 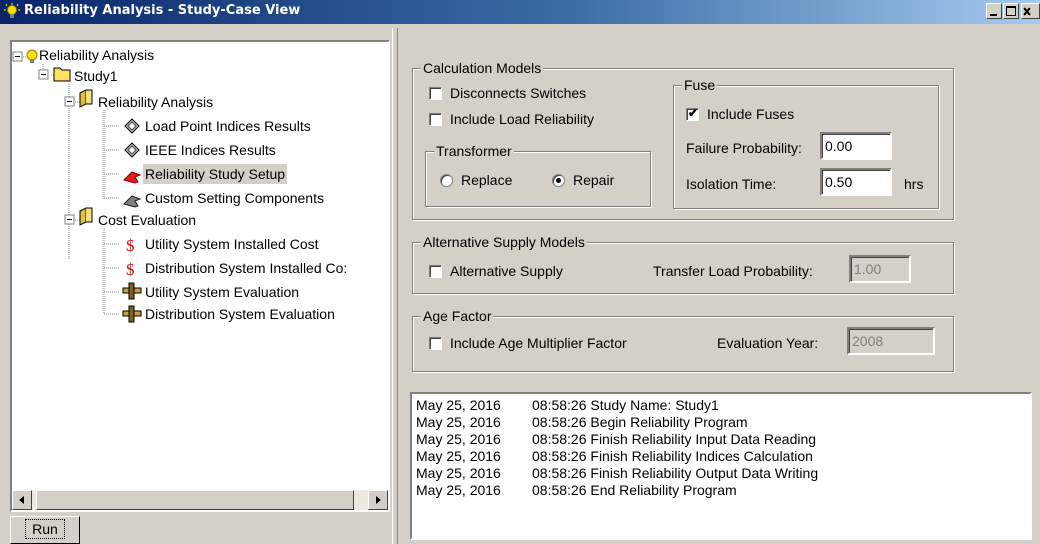 What do you see at coordinates (32, 56) in the screenshot?
I see `lightbulb-icon` at bounding box center [32, 56].